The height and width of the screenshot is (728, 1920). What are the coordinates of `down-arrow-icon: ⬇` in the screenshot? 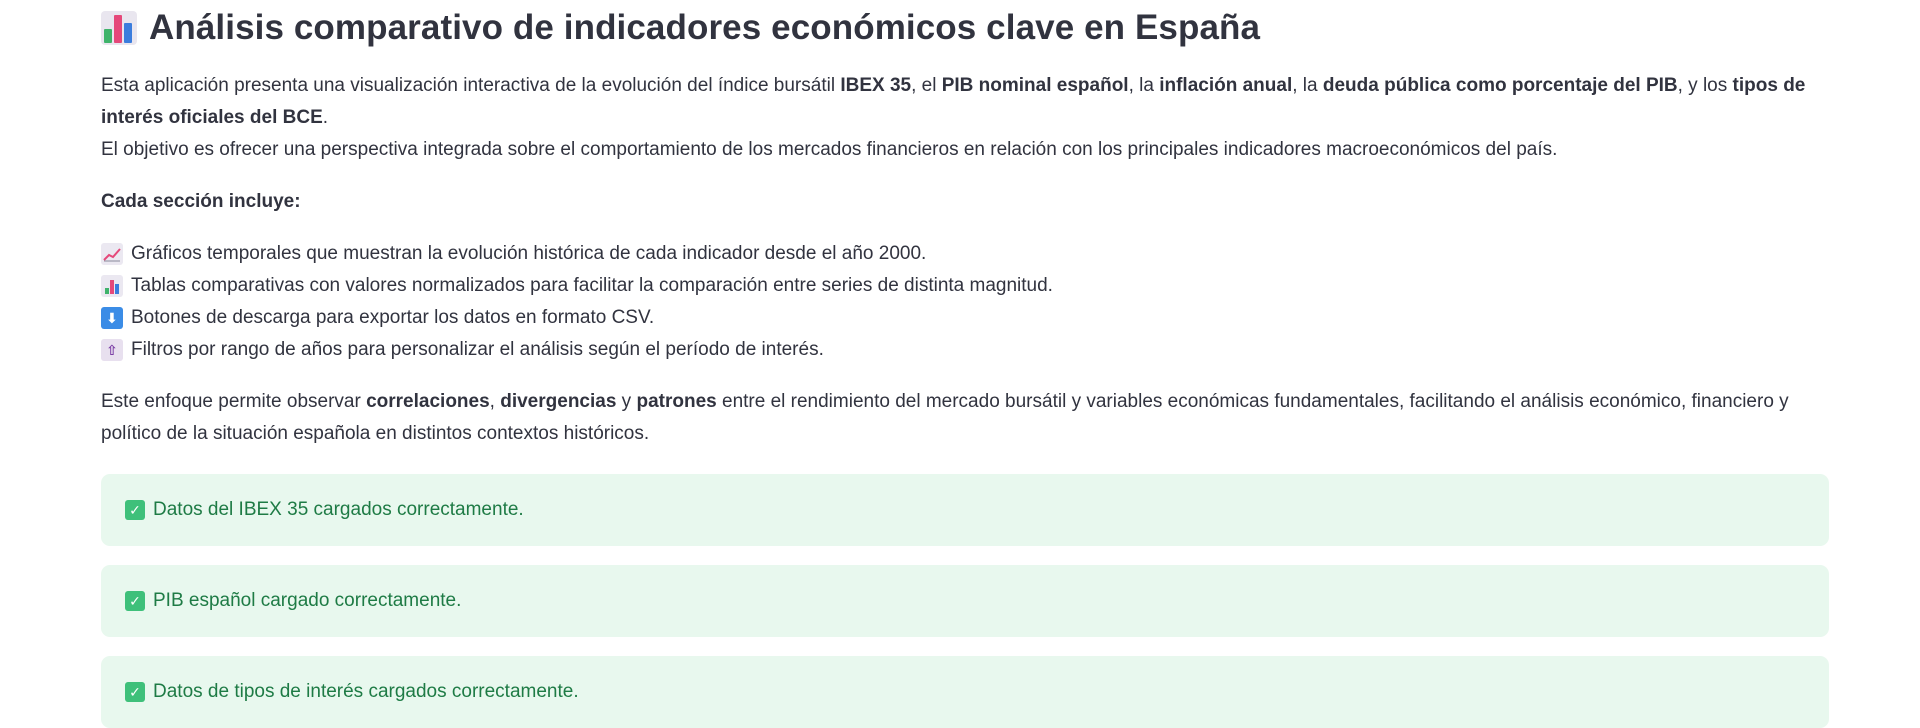 It's located at (112, 318).